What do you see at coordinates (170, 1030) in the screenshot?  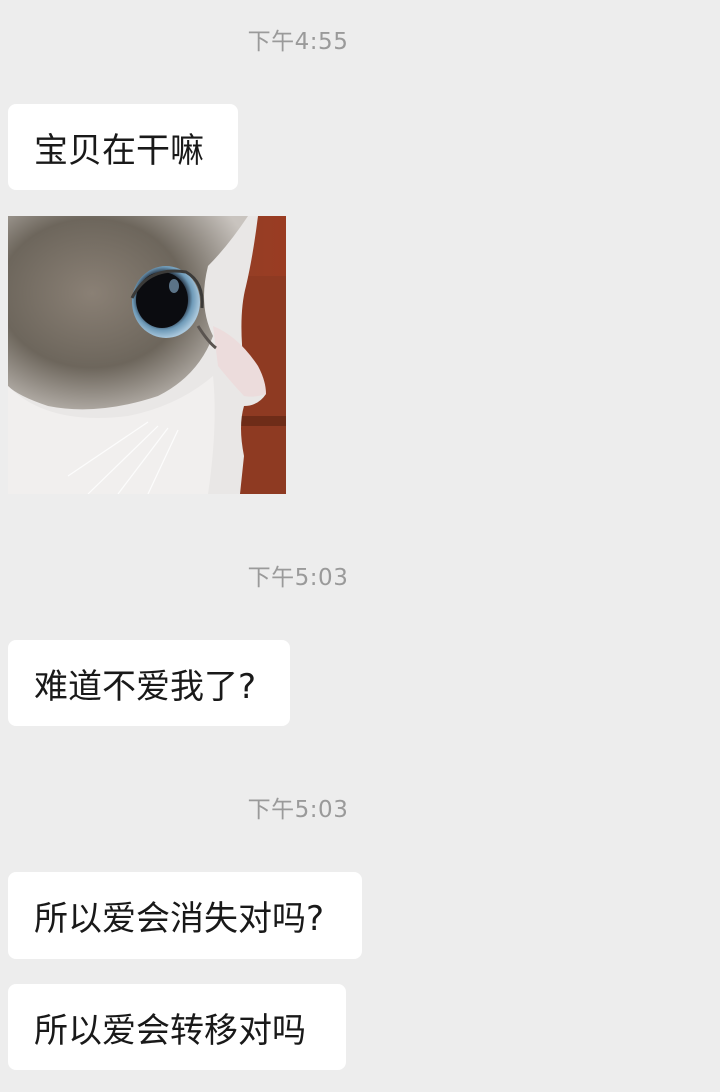 I see `message-text: 所以爱会转移对吗` at bounding box center [170, 1030].